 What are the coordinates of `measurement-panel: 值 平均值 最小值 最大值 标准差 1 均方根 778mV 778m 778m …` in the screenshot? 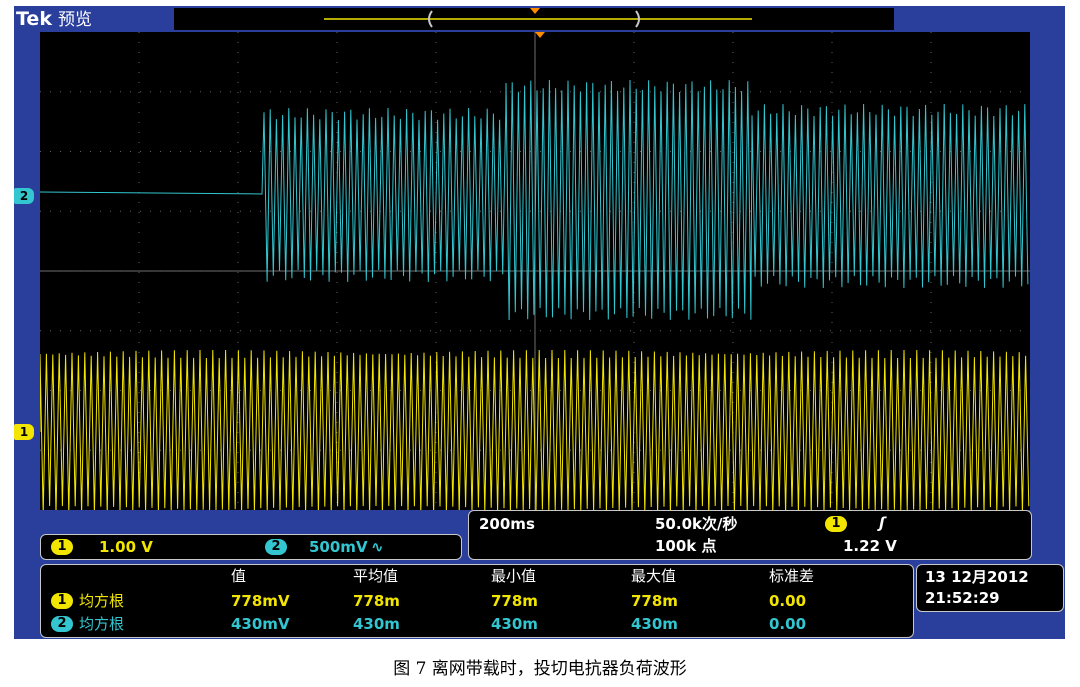 It's located at (477, 601).